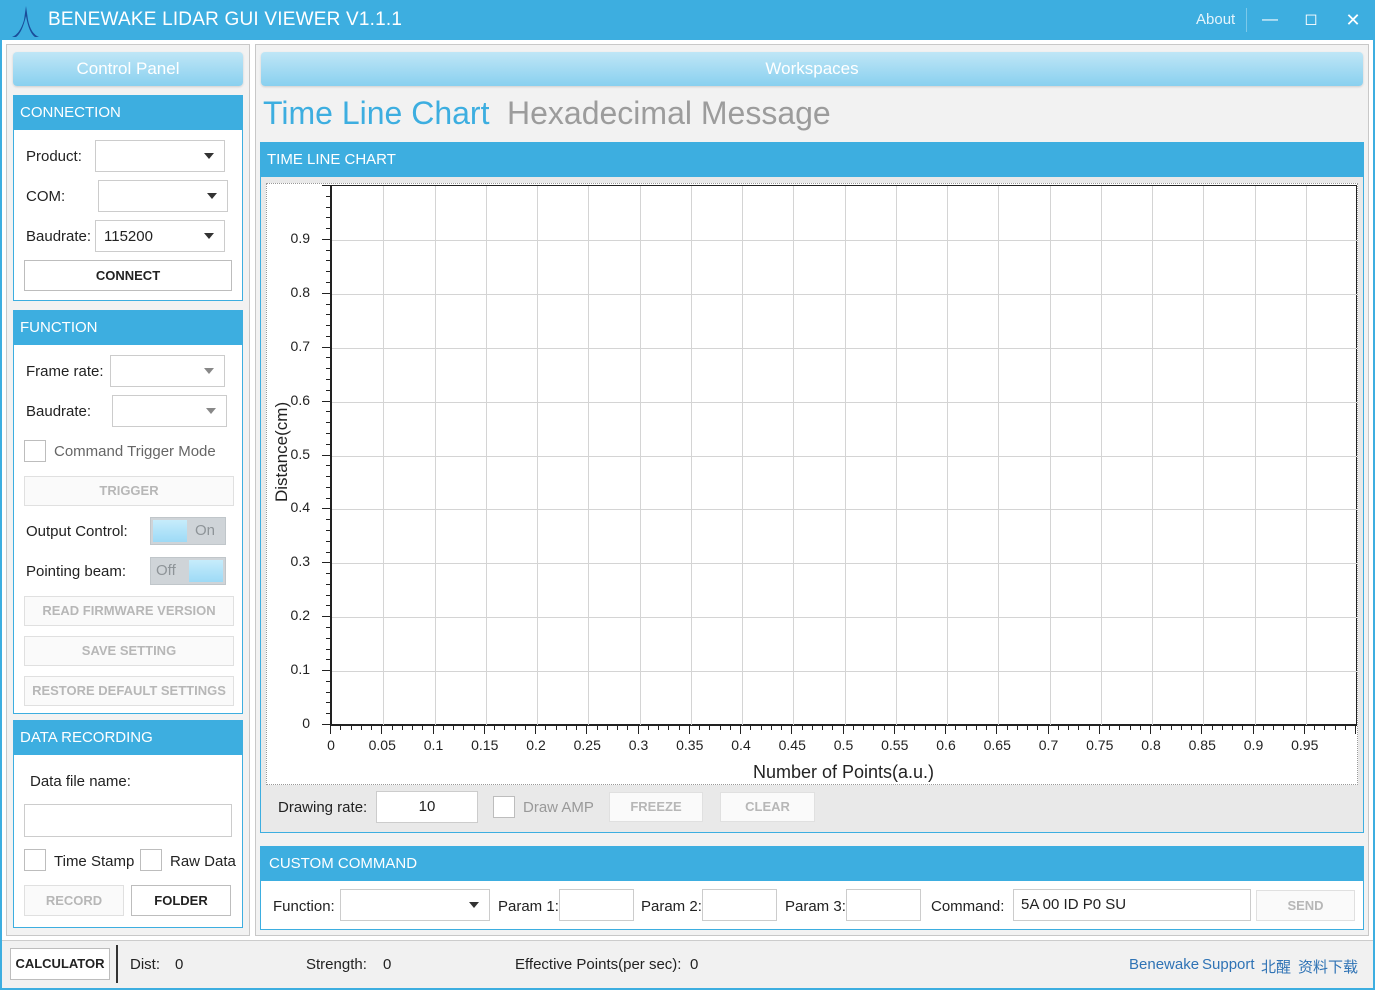 Image resolution: width=1375 pixels, height=990 pixels. I want to click on minimize-button: —, so click(1270, 20).